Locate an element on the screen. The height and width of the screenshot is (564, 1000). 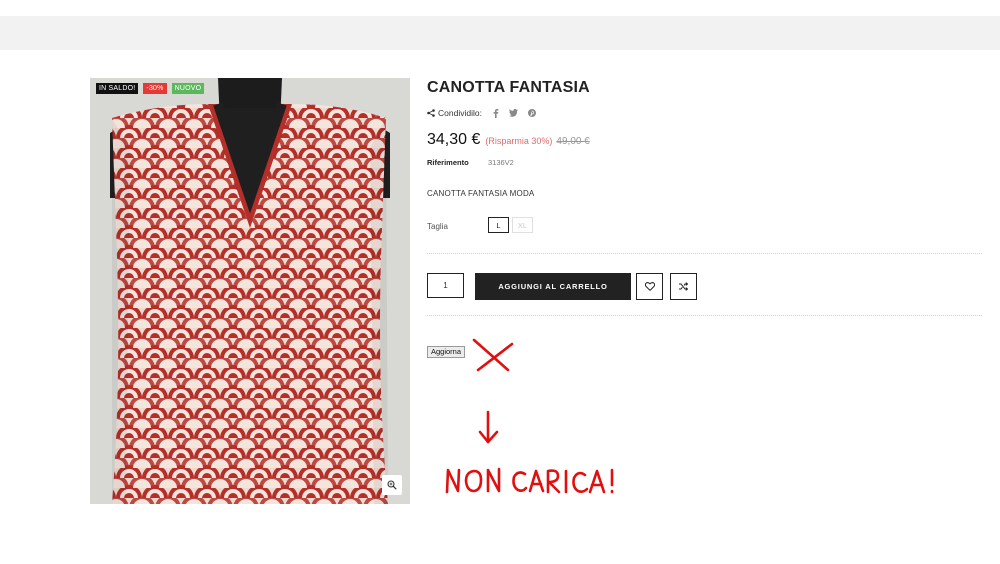
pinterest-icon is located at coordinates (531, 113).